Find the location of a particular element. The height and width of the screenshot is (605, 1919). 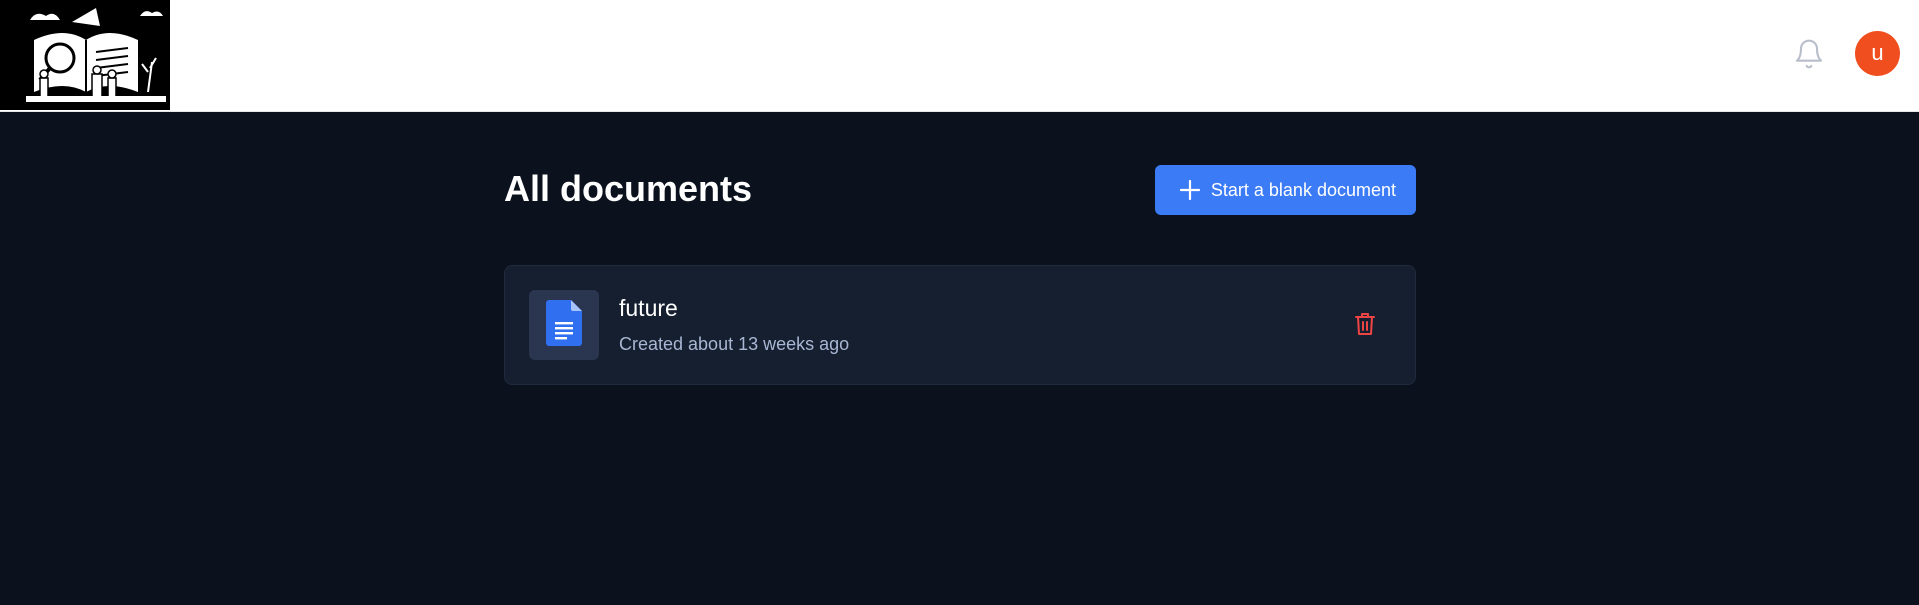

document-list: future Created about 13 weeks ago is located at coordinates (960, 325).